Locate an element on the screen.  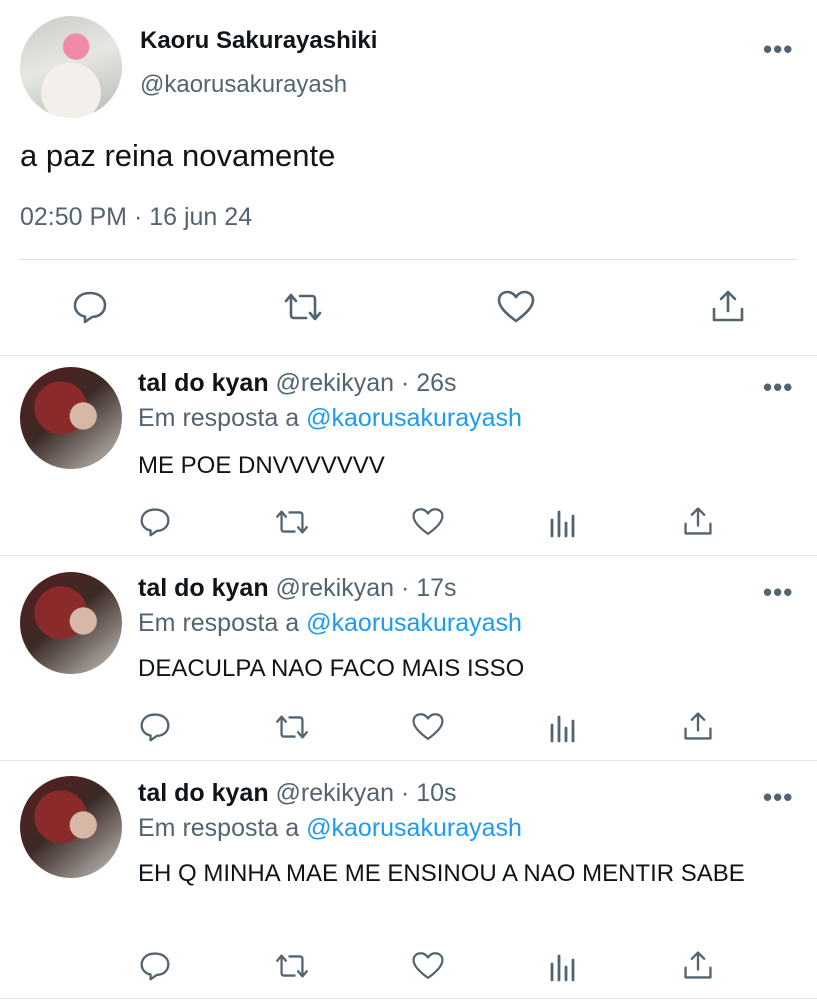
reply-header: tal do kyan @rekikyan · 26s is located at coordinates (297, 383).